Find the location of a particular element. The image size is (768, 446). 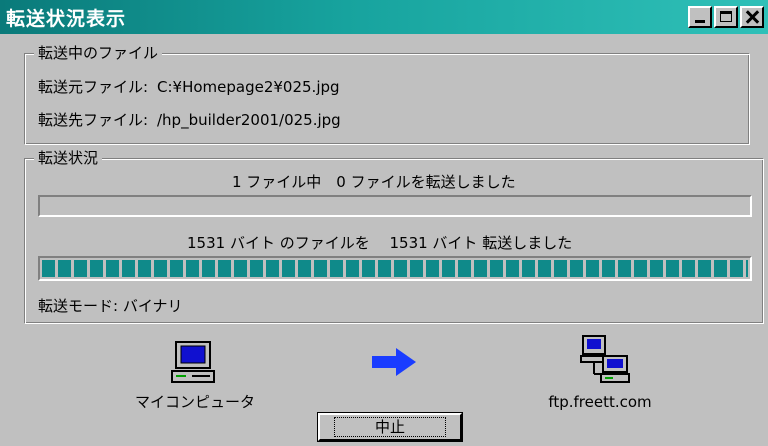

file-group-legend: 転送中のファイル is located at coordinates (98, 53).